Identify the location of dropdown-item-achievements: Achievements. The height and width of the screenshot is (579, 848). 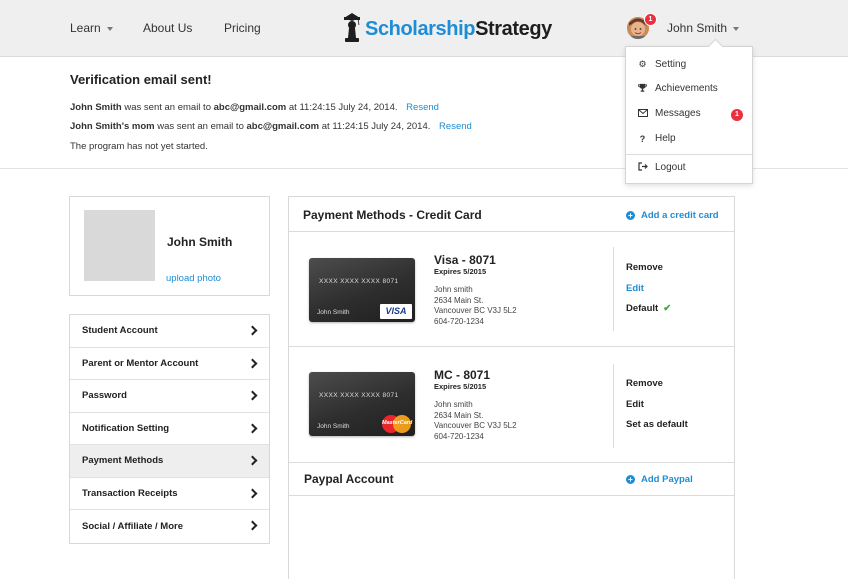
(692, 88).